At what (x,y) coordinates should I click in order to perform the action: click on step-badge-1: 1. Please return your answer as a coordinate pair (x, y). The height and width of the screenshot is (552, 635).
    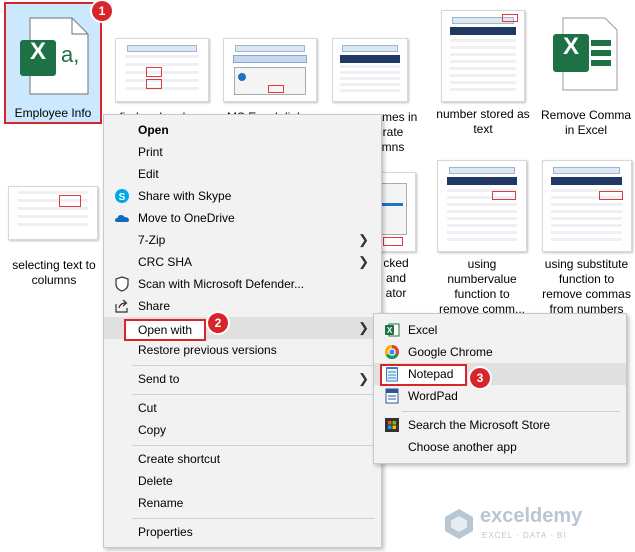
    Looking at the image, I should click on (102, 11).